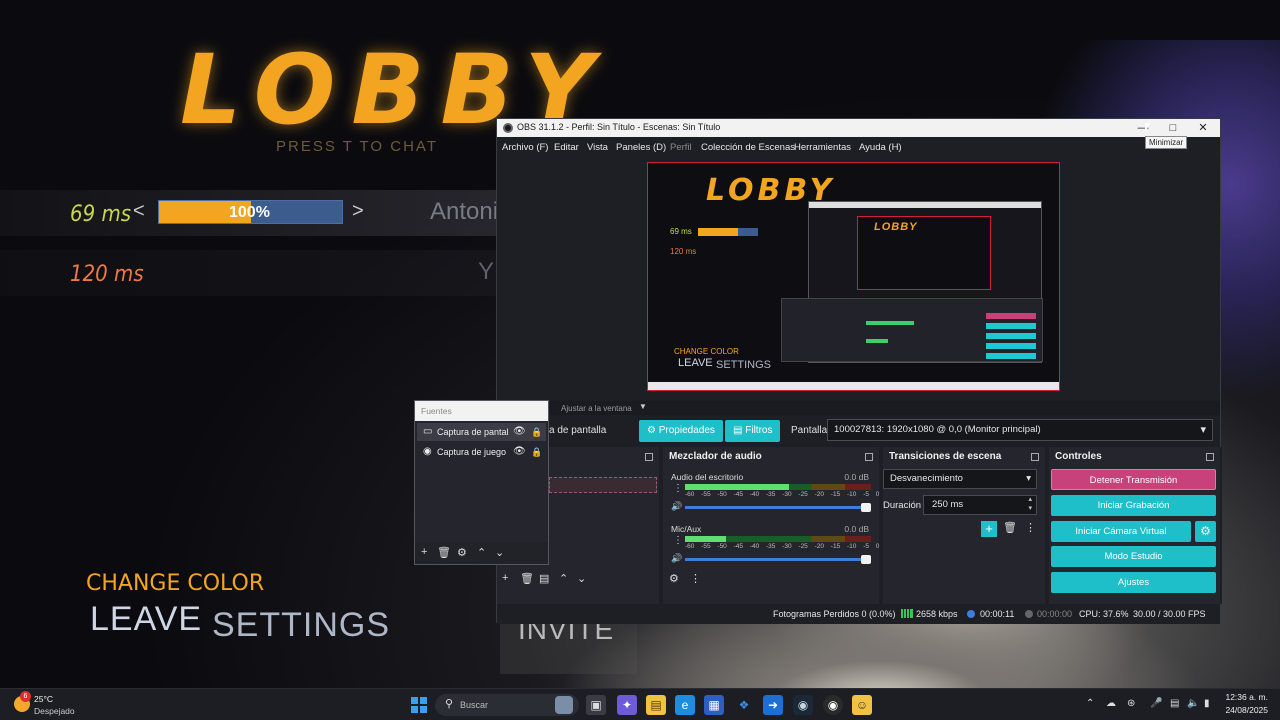 This screenshot has height=720, width=1280. I want to click on start-virtual-camera-button: Iniciar Cámara Virtual, so click(1121, 531).